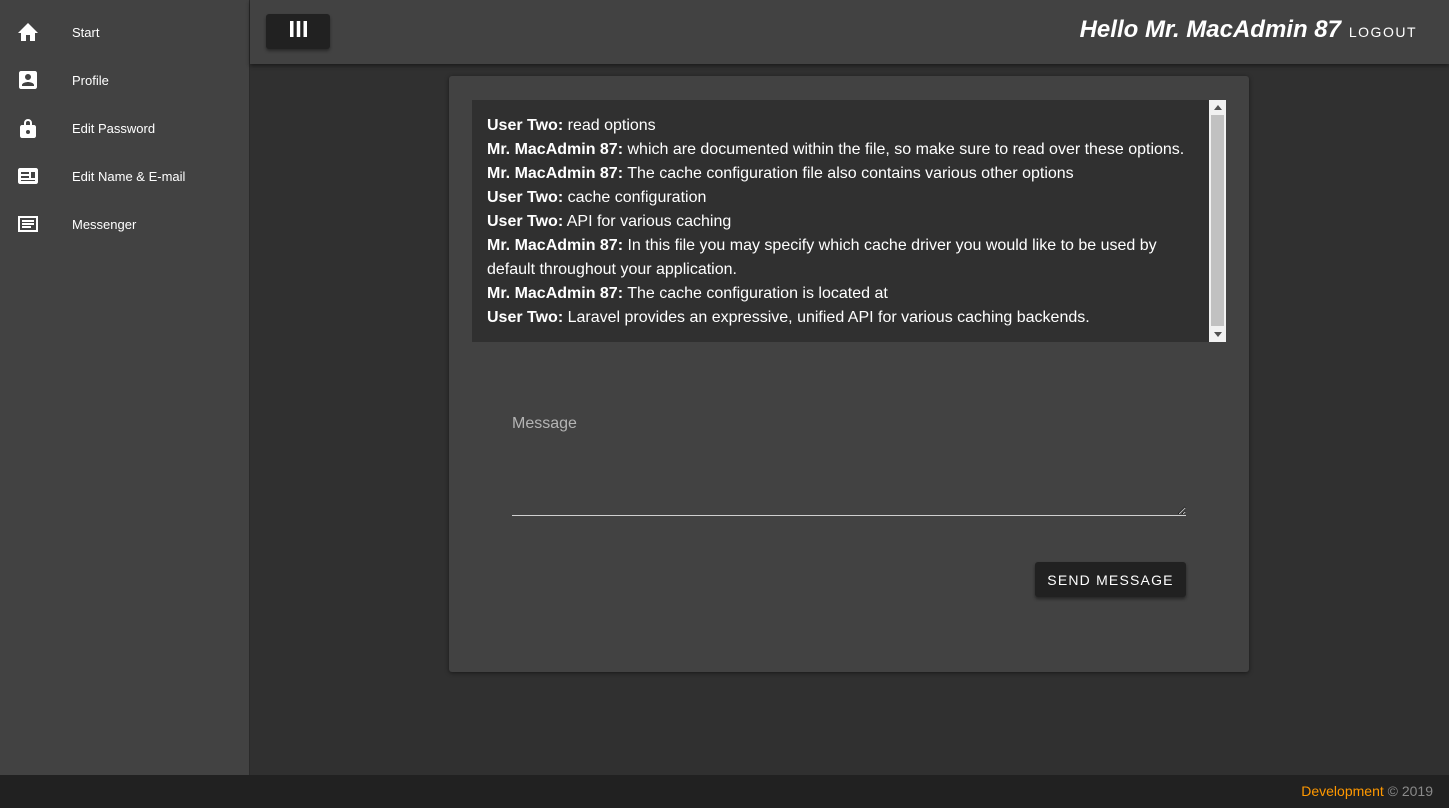 This screenshot has height=808, width=1449. I want to click on id-card-icon, so click(28, 176).